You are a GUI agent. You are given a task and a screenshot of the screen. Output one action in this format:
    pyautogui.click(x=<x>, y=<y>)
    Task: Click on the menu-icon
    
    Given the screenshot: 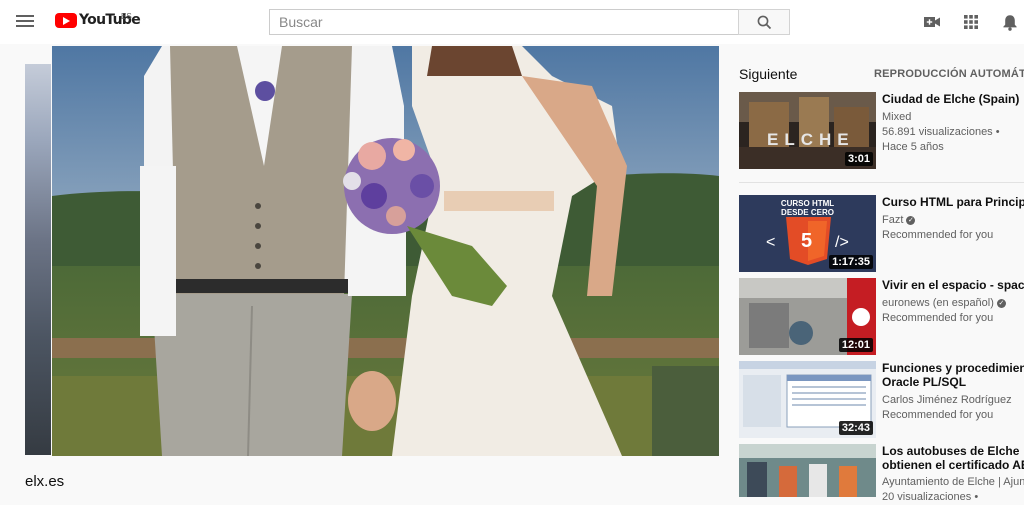 What is the action you would take?
    pyautogui.click(x=25, y=21)
    